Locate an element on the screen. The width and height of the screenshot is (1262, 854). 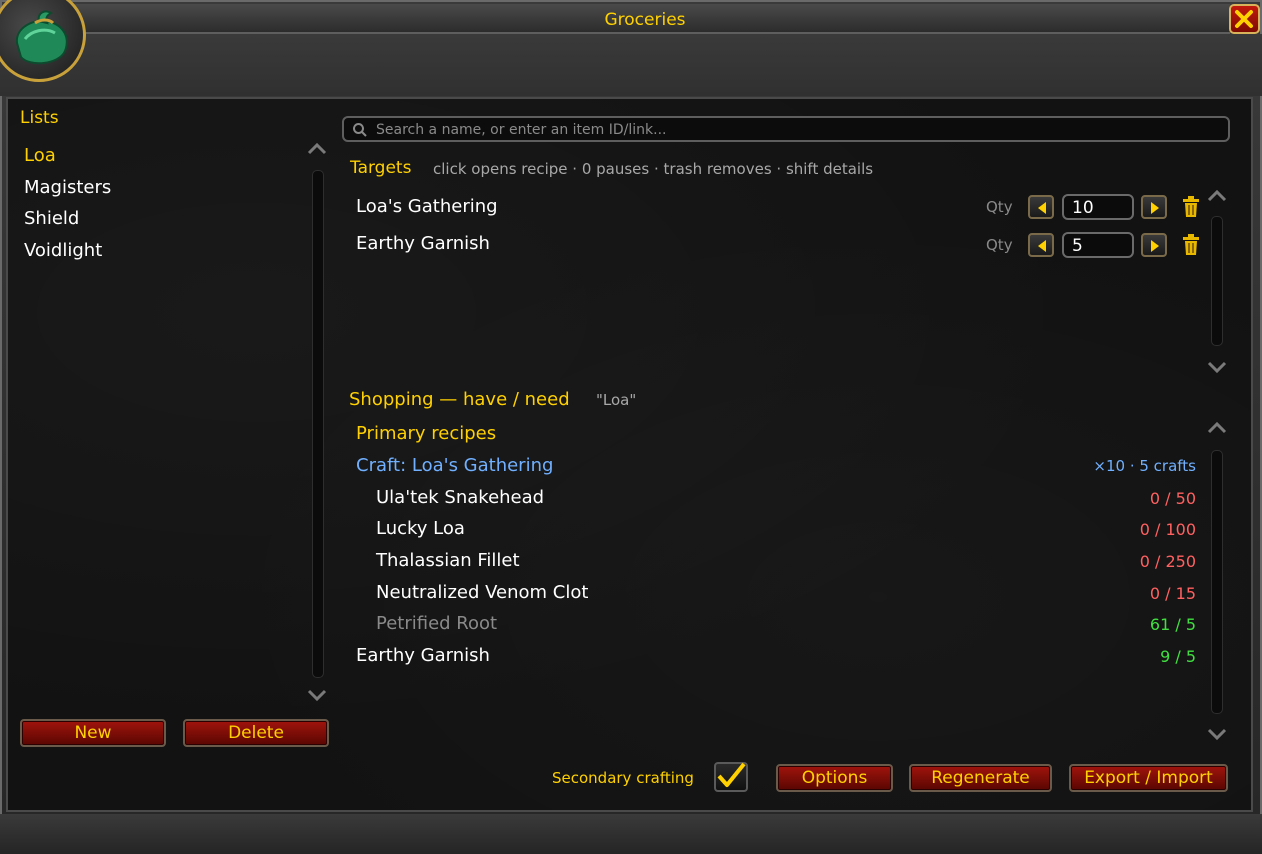
secondary-crafting-label: Secondary crafting is located at coordinates (623, 778).